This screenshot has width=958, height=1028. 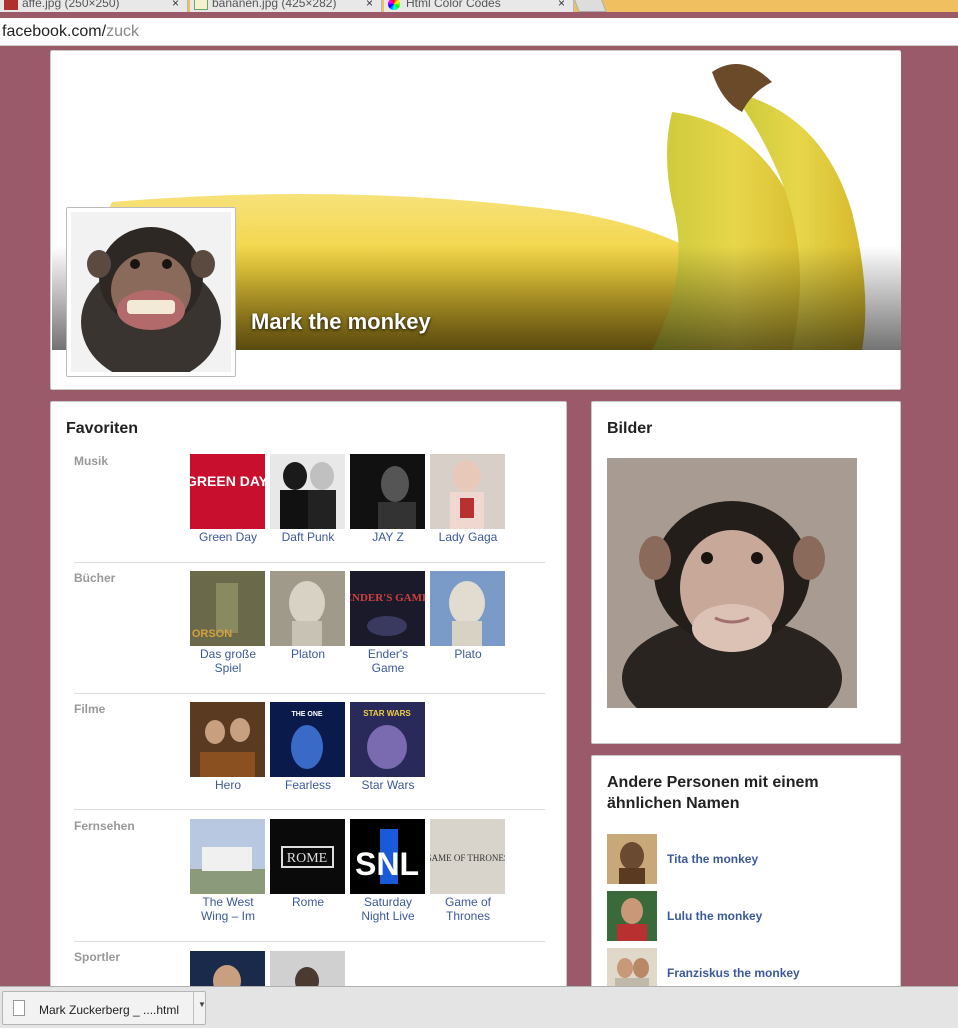 What do you see at coordinates (227, 481) in the screenshot?
I see `green-day-logo-text: GREEN DAY` at bounding box center [227, 481].